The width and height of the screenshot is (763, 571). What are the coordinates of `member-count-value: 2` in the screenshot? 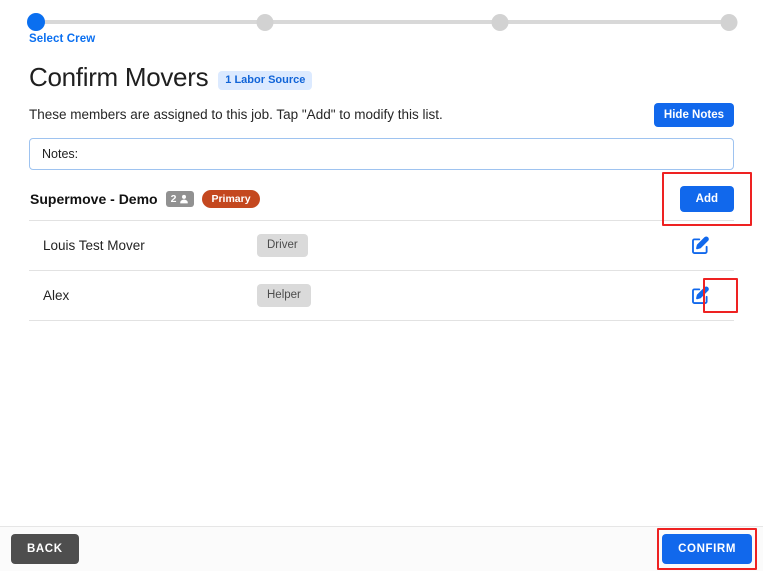 It's located at (173, 199).